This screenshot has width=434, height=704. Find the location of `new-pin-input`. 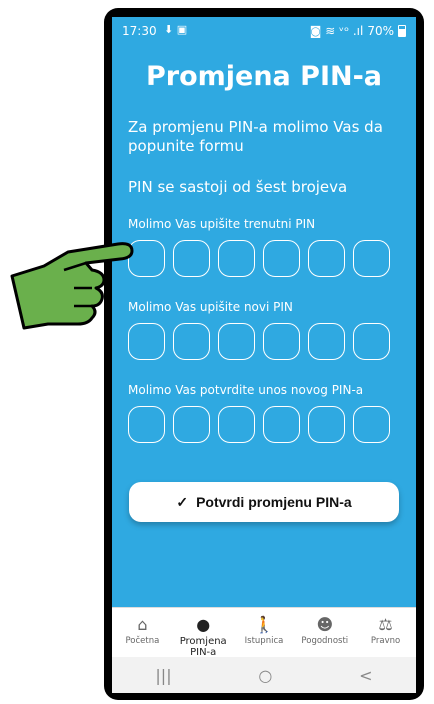

new-pin-input is located at coordinates (259, 341).